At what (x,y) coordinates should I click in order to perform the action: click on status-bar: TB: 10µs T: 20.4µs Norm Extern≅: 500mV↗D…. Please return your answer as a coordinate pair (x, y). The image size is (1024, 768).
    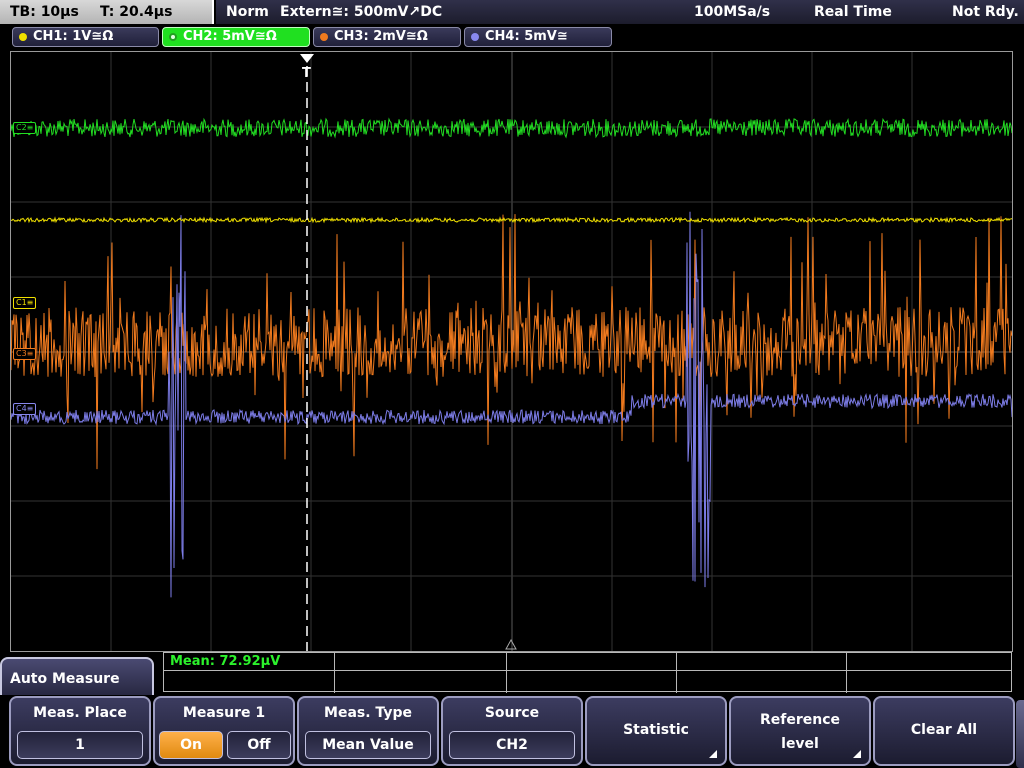
    Looking at the image, I should click on (512, 12).